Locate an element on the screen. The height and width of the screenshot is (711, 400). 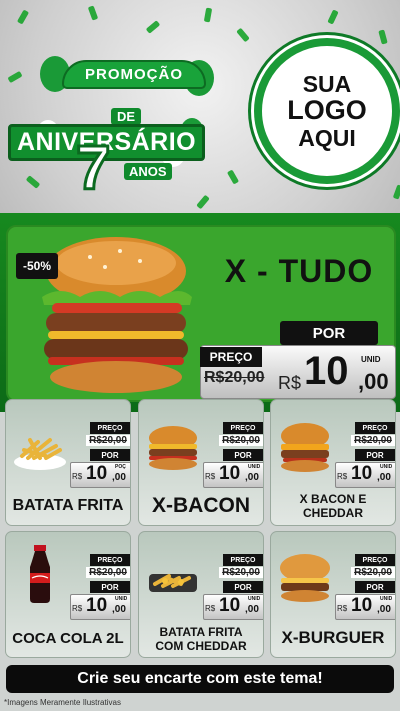
years-number: 7 is located at coordinates (93, 168).